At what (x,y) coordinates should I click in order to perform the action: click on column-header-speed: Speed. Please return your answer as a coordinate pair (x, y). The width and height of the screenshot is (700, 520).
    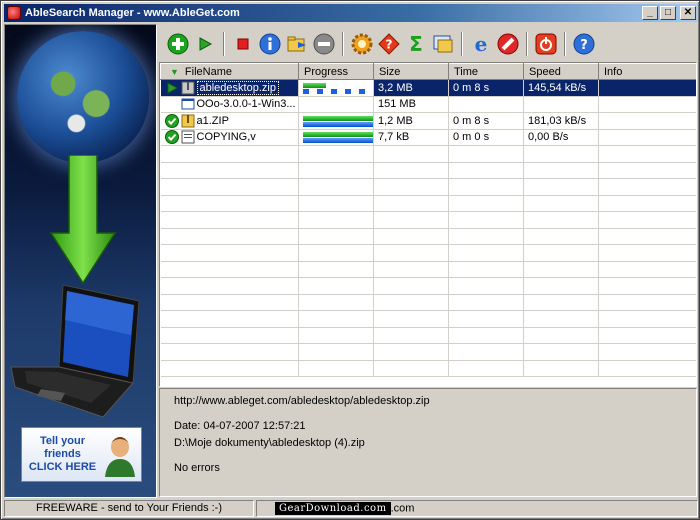
    Looking at the image, I should click on (561, 71).